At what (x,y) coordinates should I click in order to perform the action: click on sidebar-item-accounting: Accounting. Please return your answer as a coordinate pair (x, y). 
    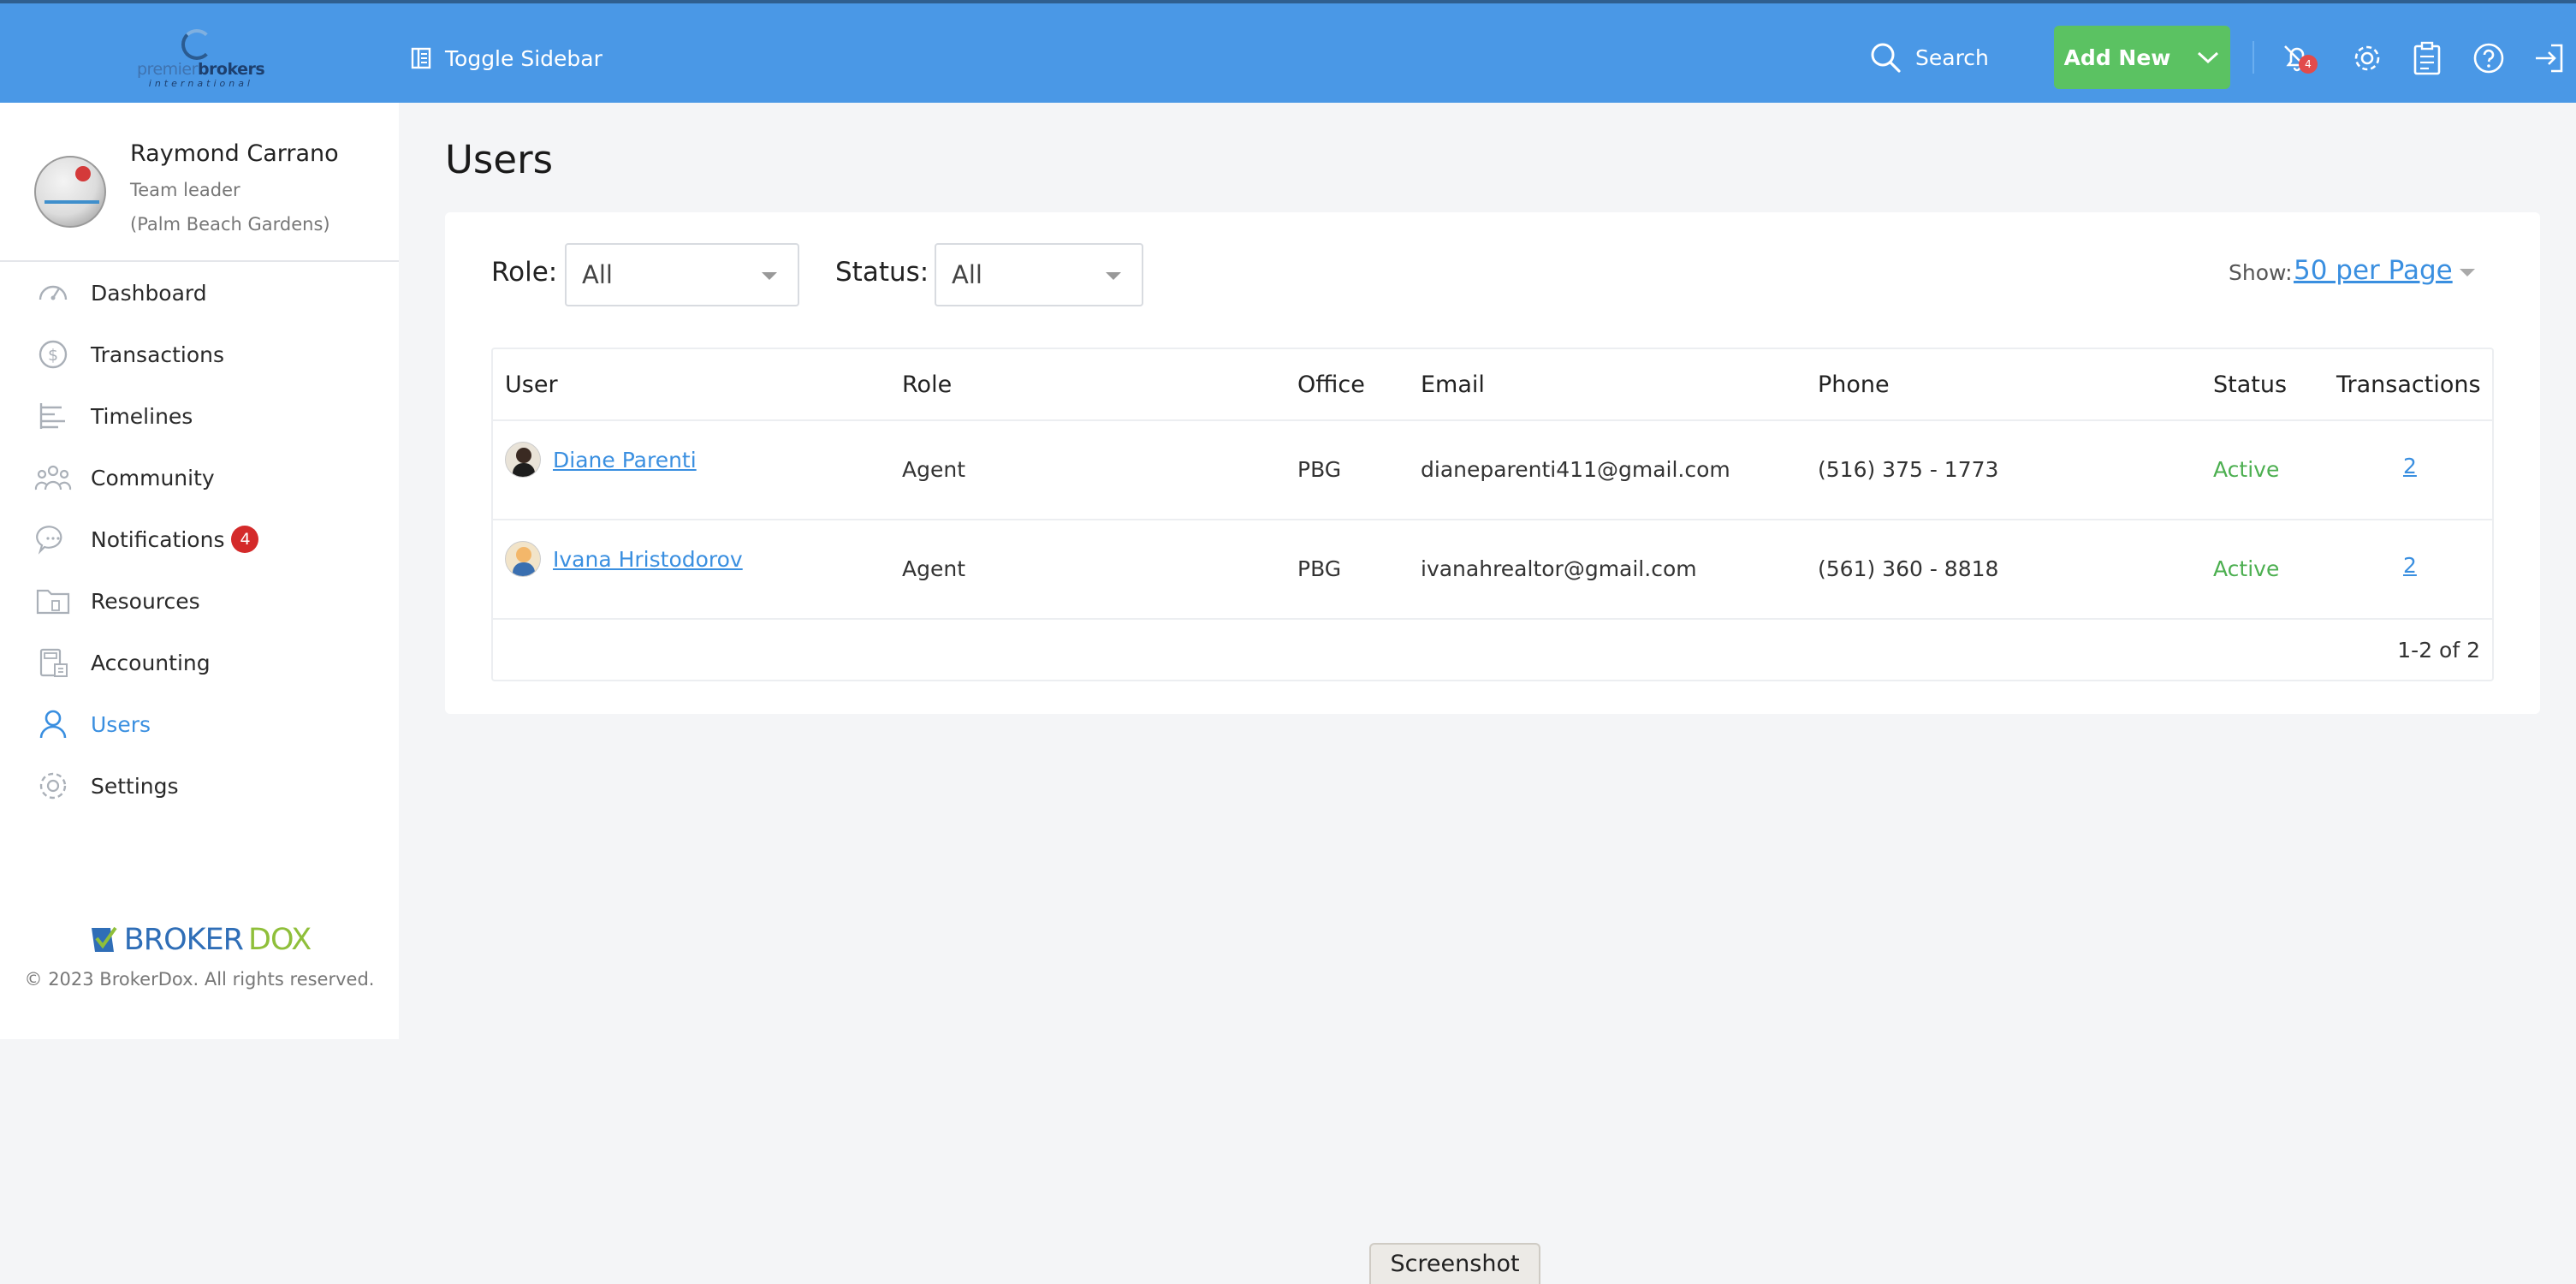
    Looking at the image, I should click on (199, 662).